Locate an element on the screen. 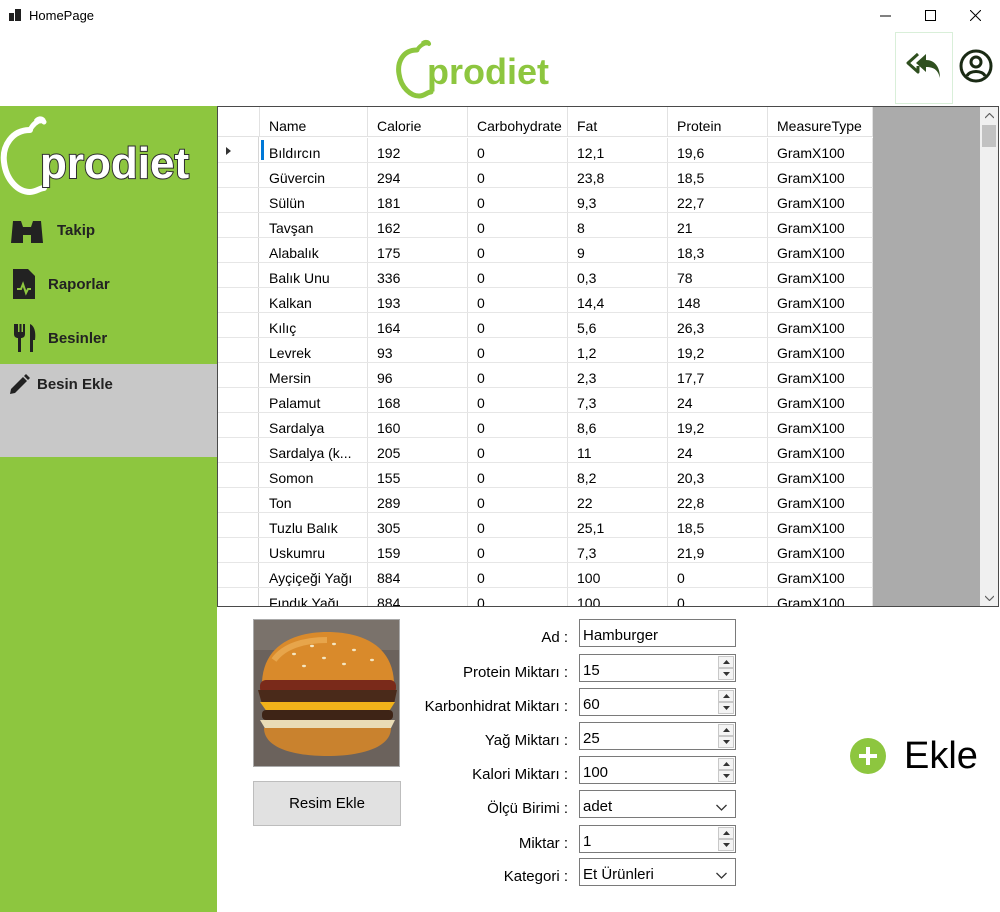  cell-calorie: 96 is located at coordinates (418, 375).